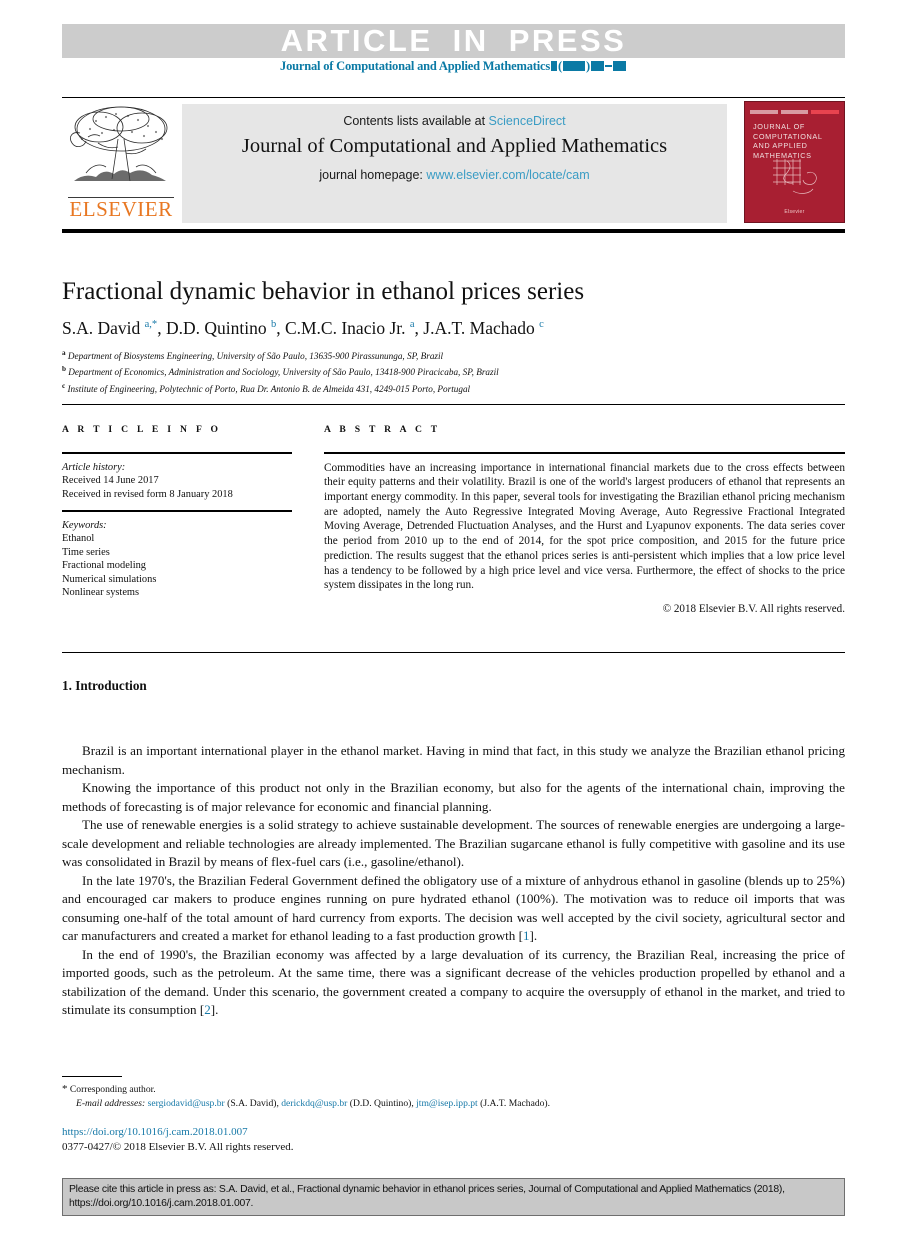 The height and width of the screenshot is (1238, 907). Describe the element at coordinates (65, 1089) in the screenshot. I see `corresponding-author-marker: *` at that location.